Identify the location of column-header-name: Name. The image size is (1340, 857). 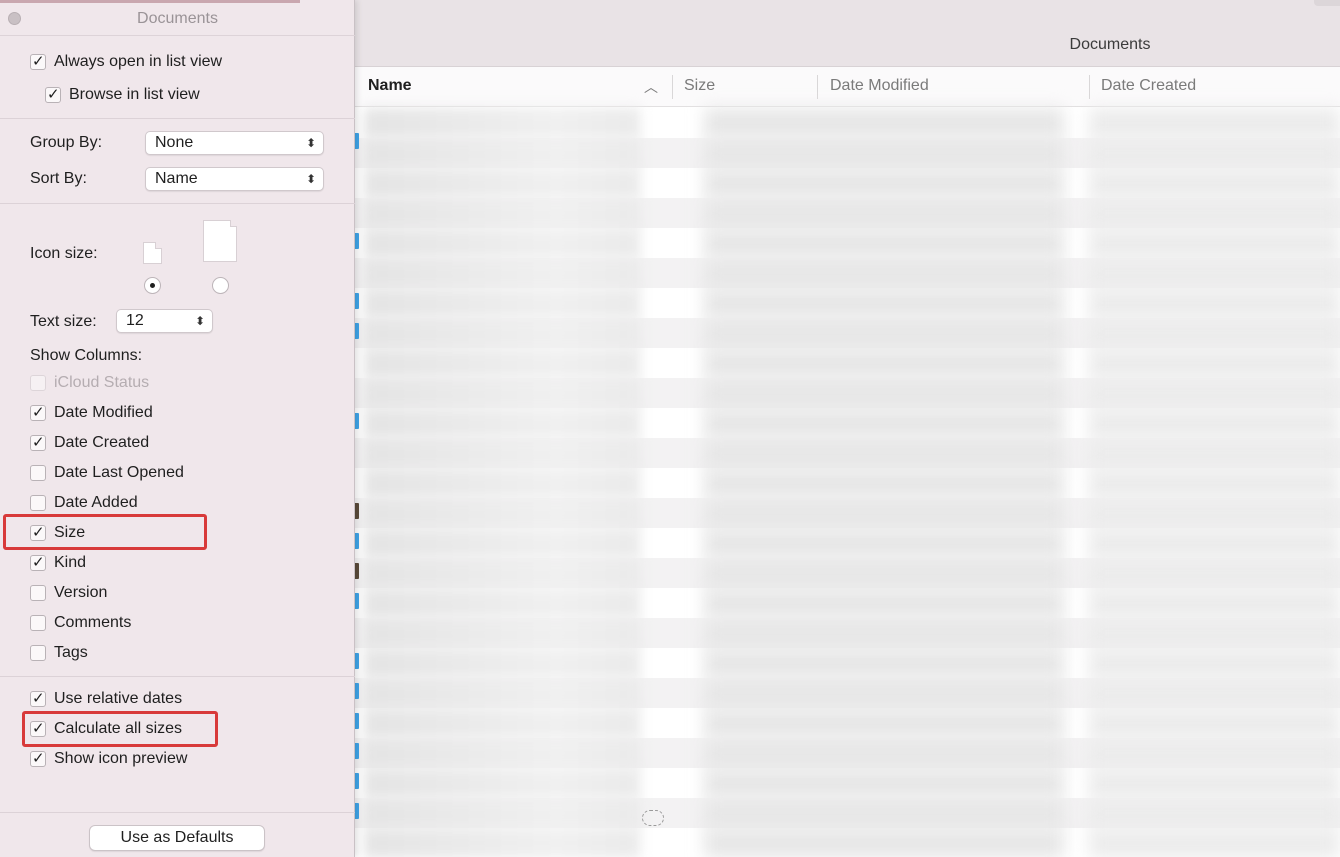
(390, 87).